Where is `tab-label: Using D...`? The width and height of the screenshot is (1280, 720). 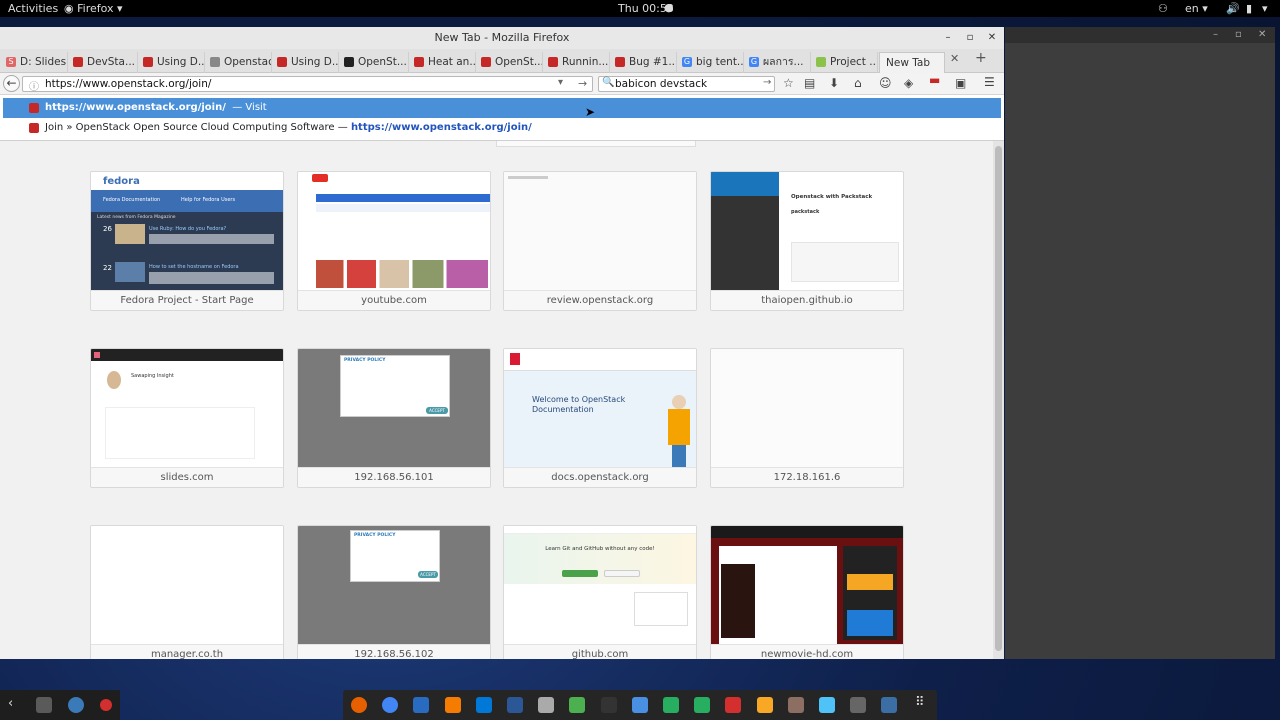
tab-label: Using D... is located at coordinates (315, 62).